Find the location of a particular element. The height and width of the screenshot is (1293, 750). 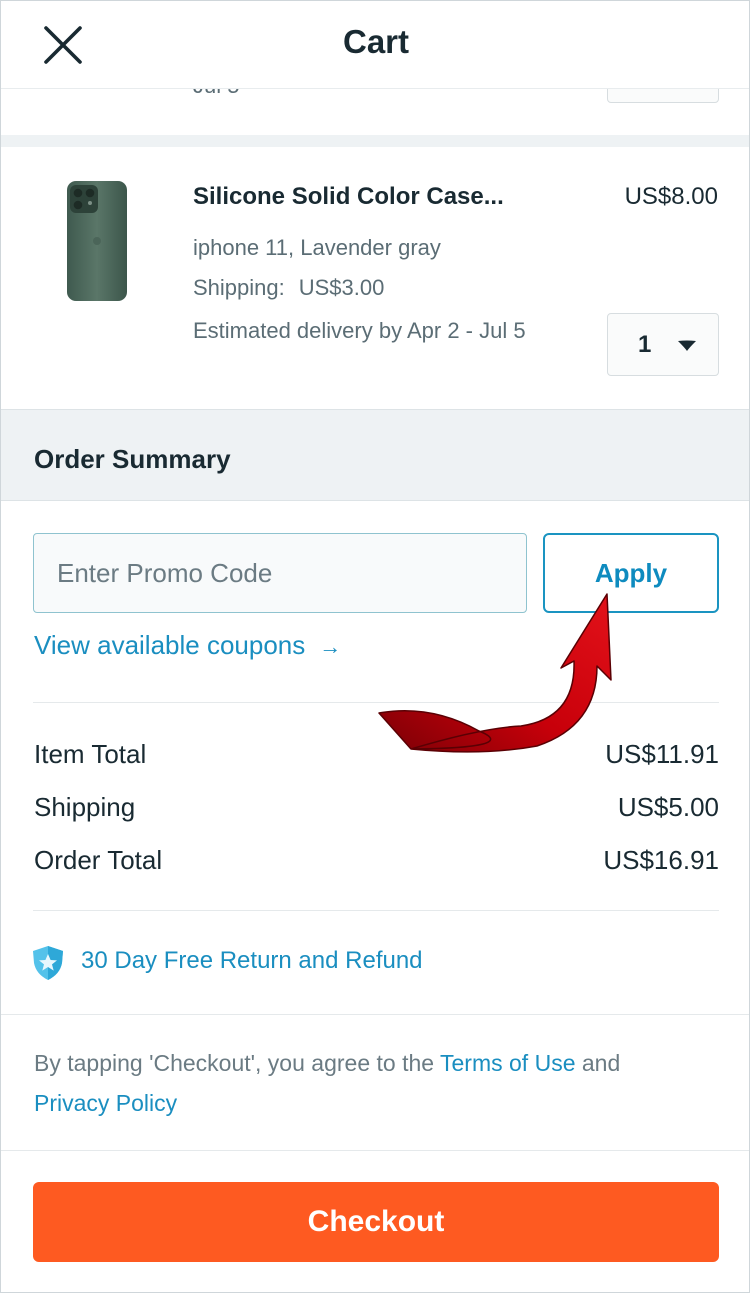

item-total-value: US$11.91 is located at coordinates (662, 754).